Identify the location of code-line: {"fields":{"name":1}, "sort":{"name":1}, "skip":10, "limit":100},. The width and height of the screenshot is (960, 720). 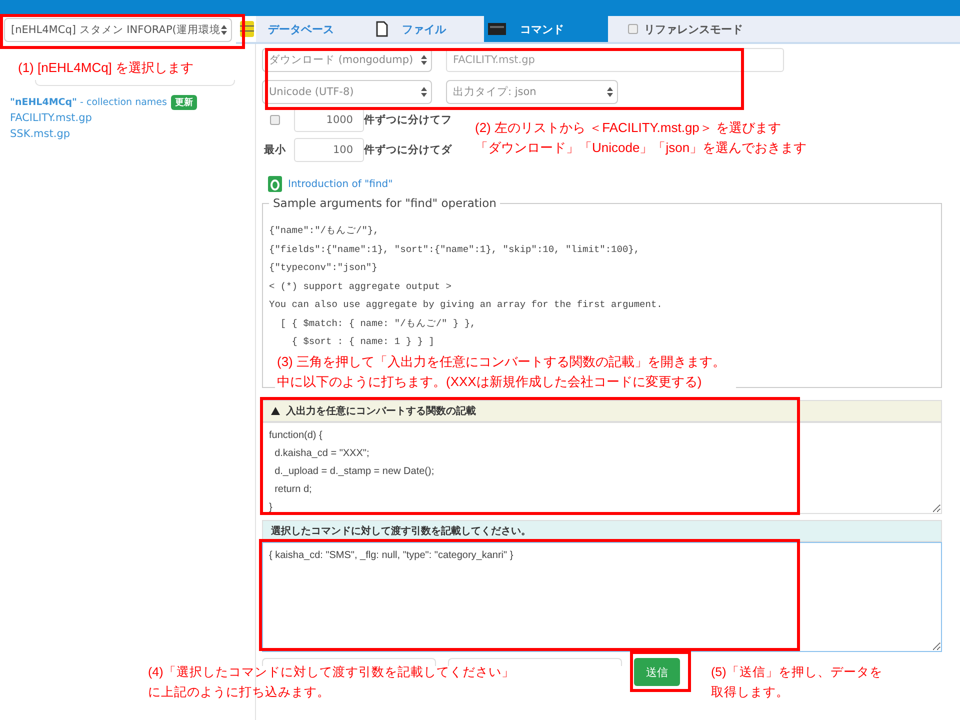
(455, 249).